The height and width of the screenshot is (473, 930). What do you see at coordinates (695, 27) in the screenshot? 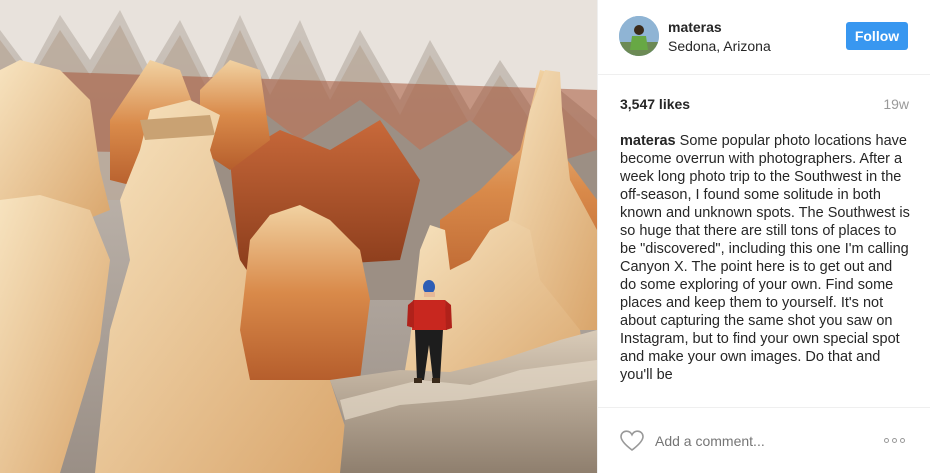
I see `username: materas` at bounding box center [695, 27].